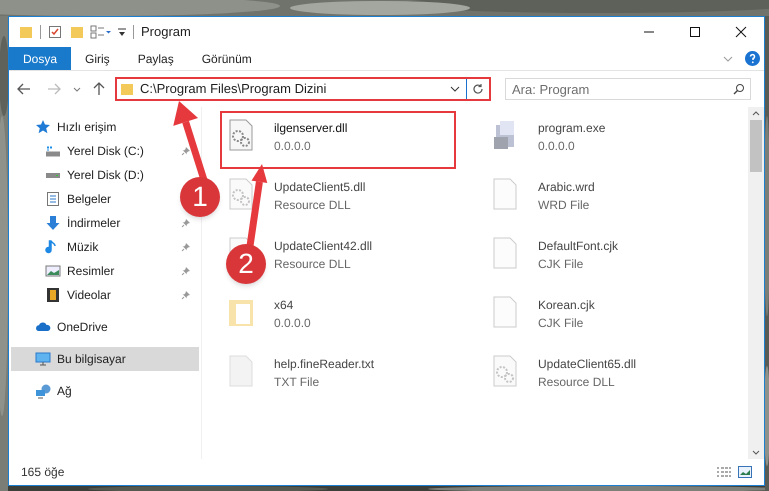 The height and width of the screenshot is (491, 769). Describe the element at coordinates (227, 58) in the screenshot. I see `ribbon-tab: Görünüm` at that location.